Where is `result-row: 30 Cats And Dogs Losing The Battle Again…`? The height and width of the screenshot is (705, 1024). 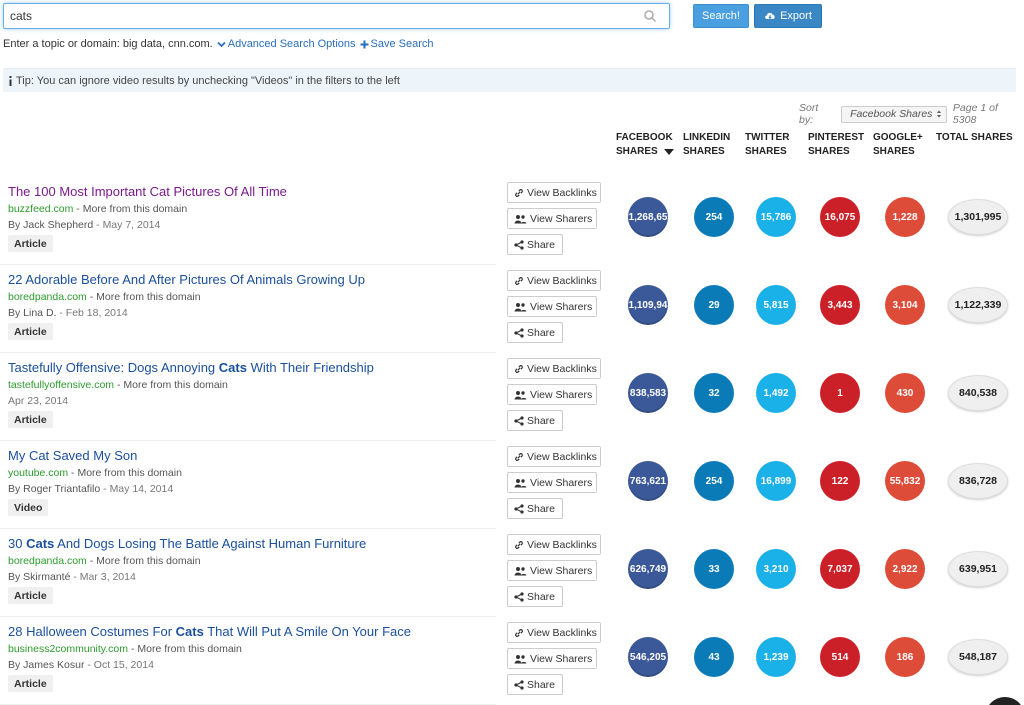 result-row: 30 Cats And Dogs Losing The Battle Again… is located at coordinates (510, 579).